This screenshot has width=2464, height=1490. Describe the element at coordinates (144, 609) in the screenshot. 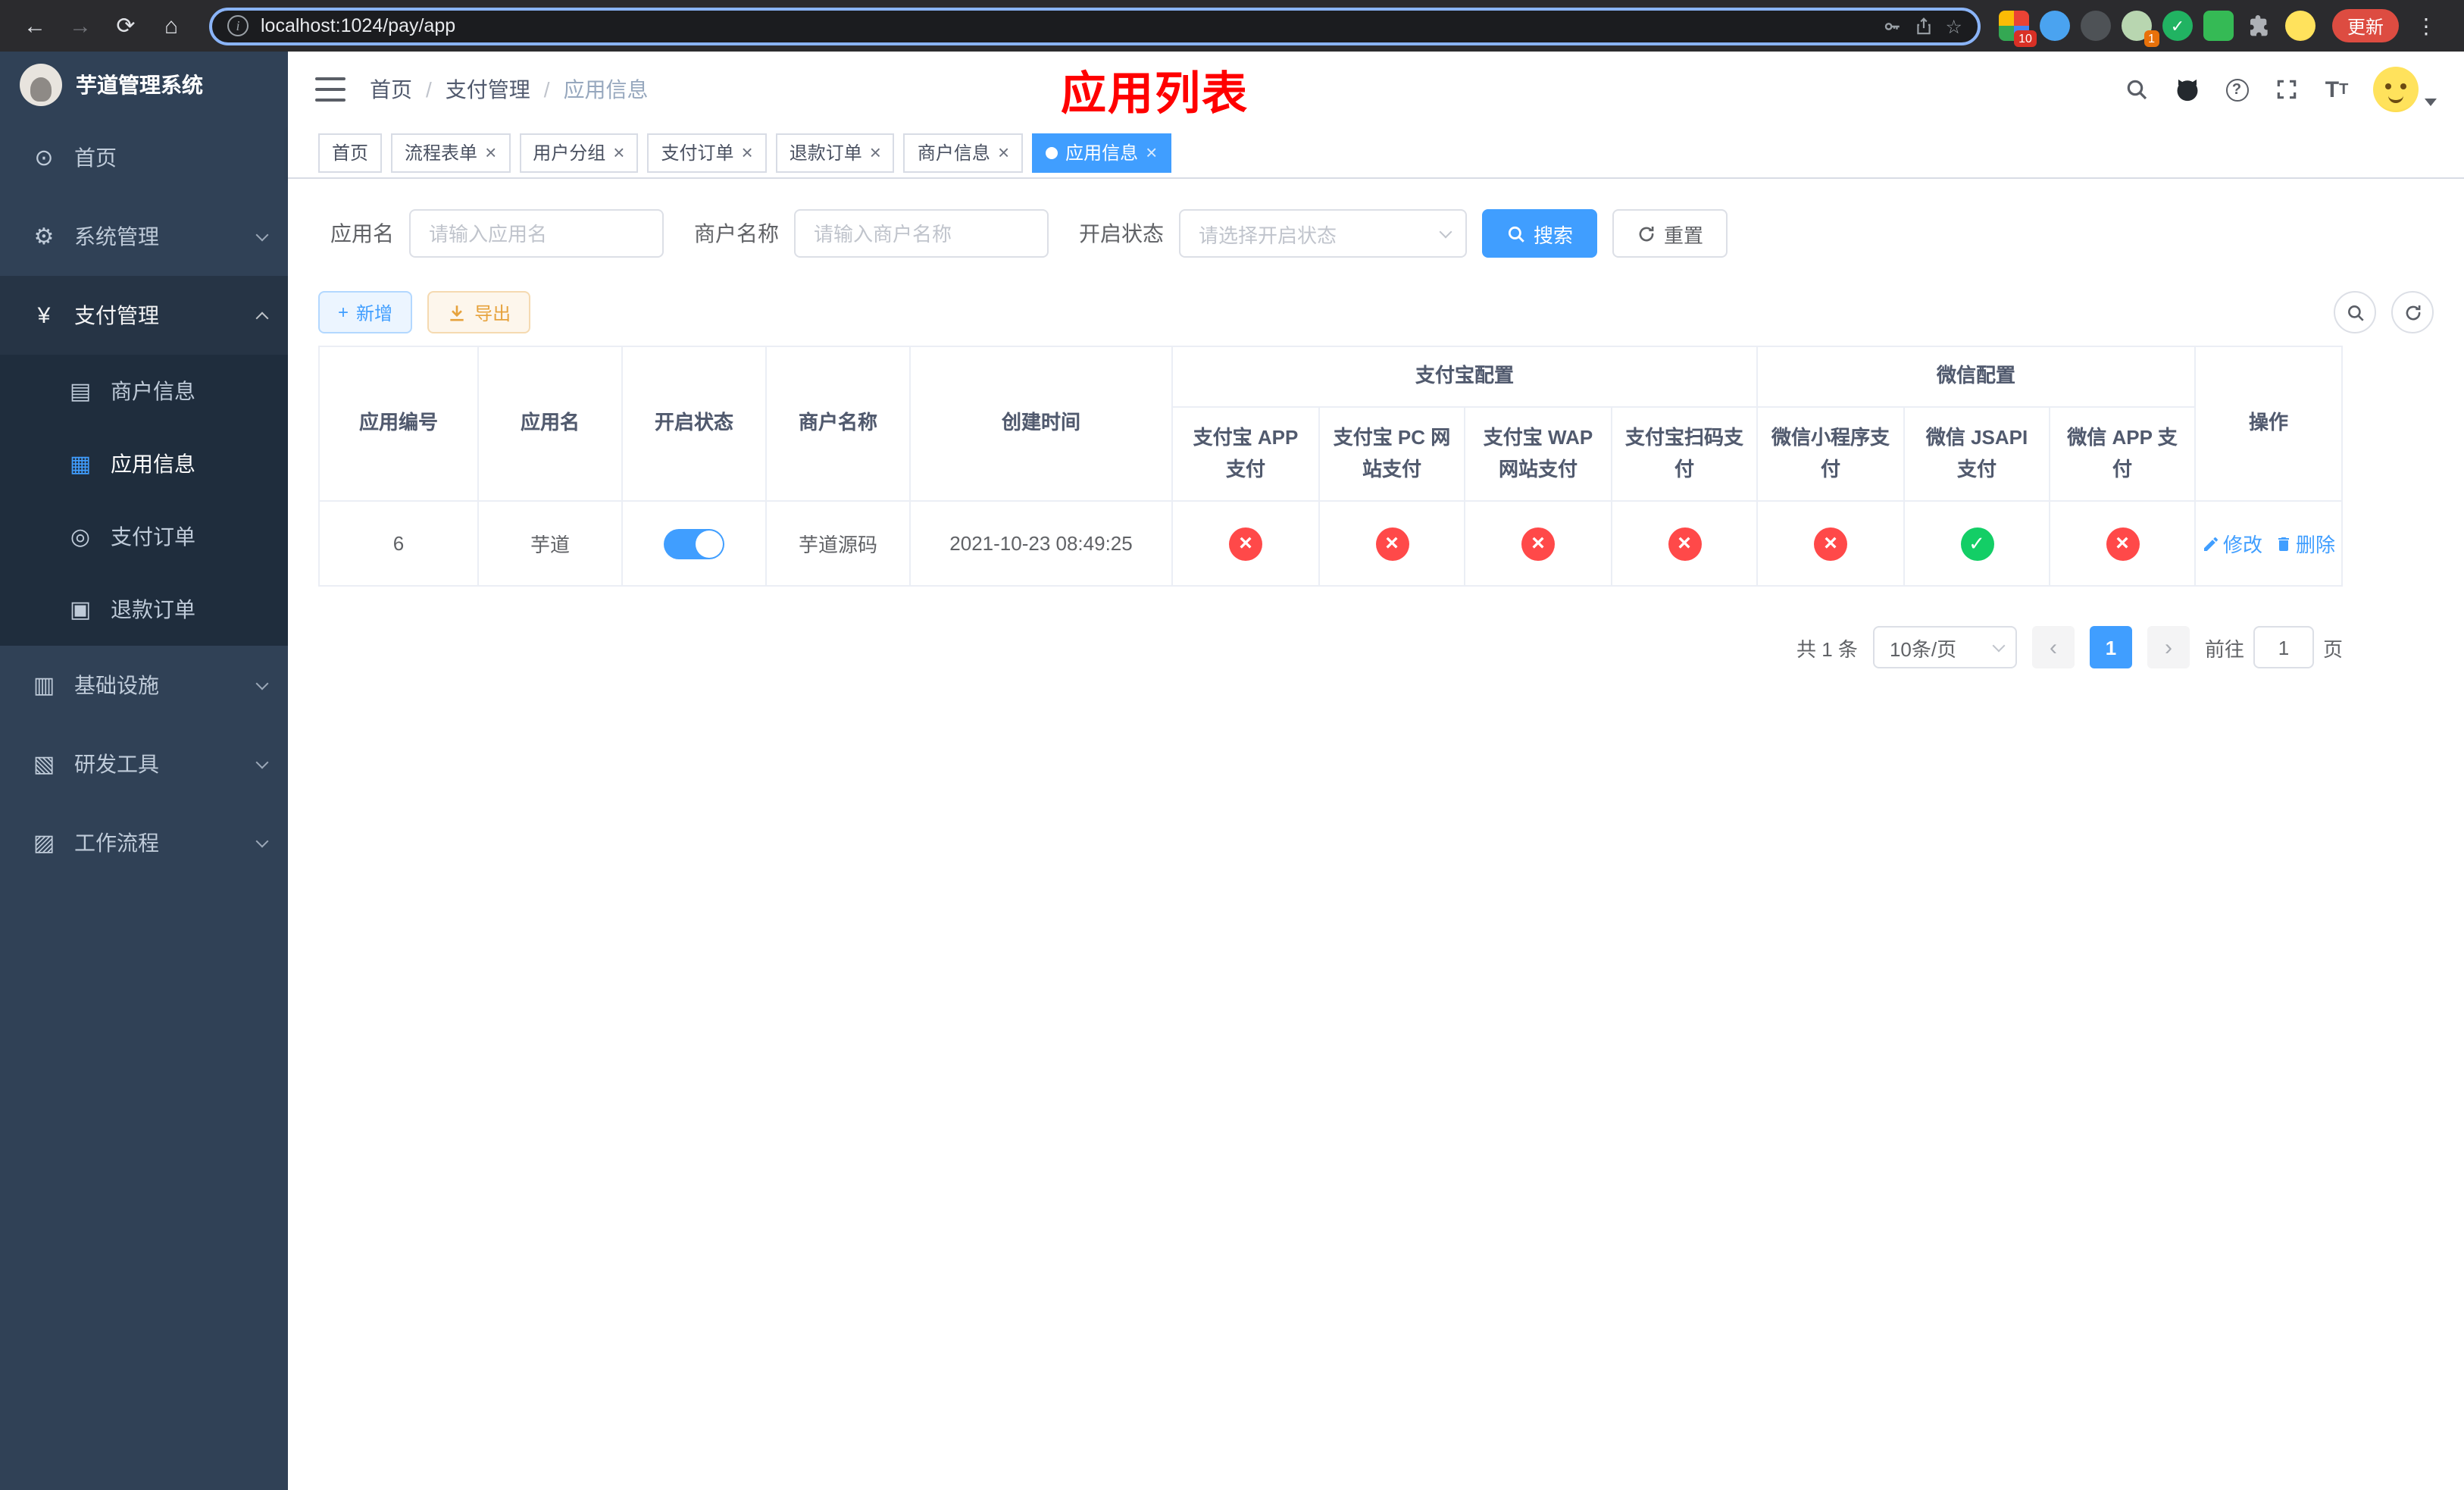

I see `sidebar-item-refund-order: ▣ 退款订单` at that location.